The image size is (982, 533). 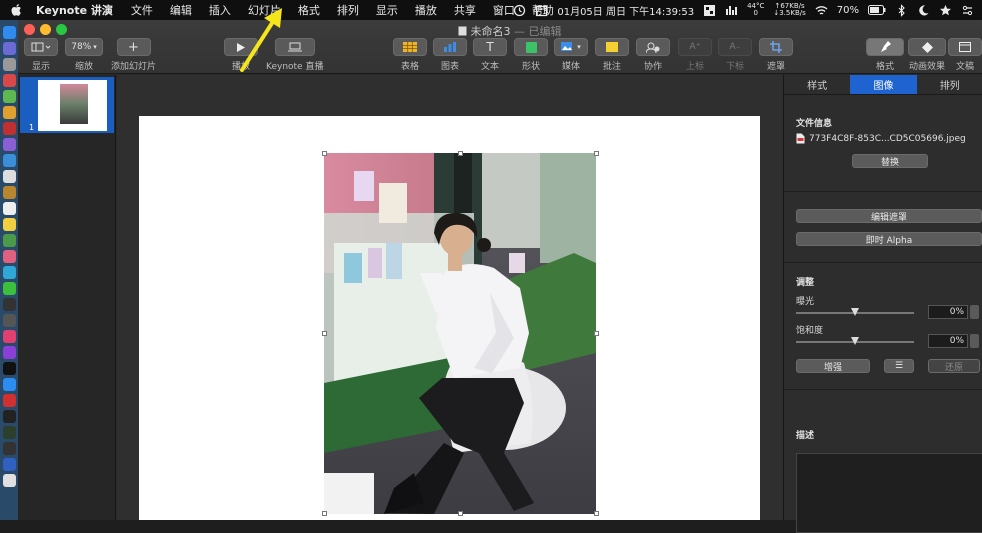 I want to click on dock-safari-icon, so click(x=9, y=160).